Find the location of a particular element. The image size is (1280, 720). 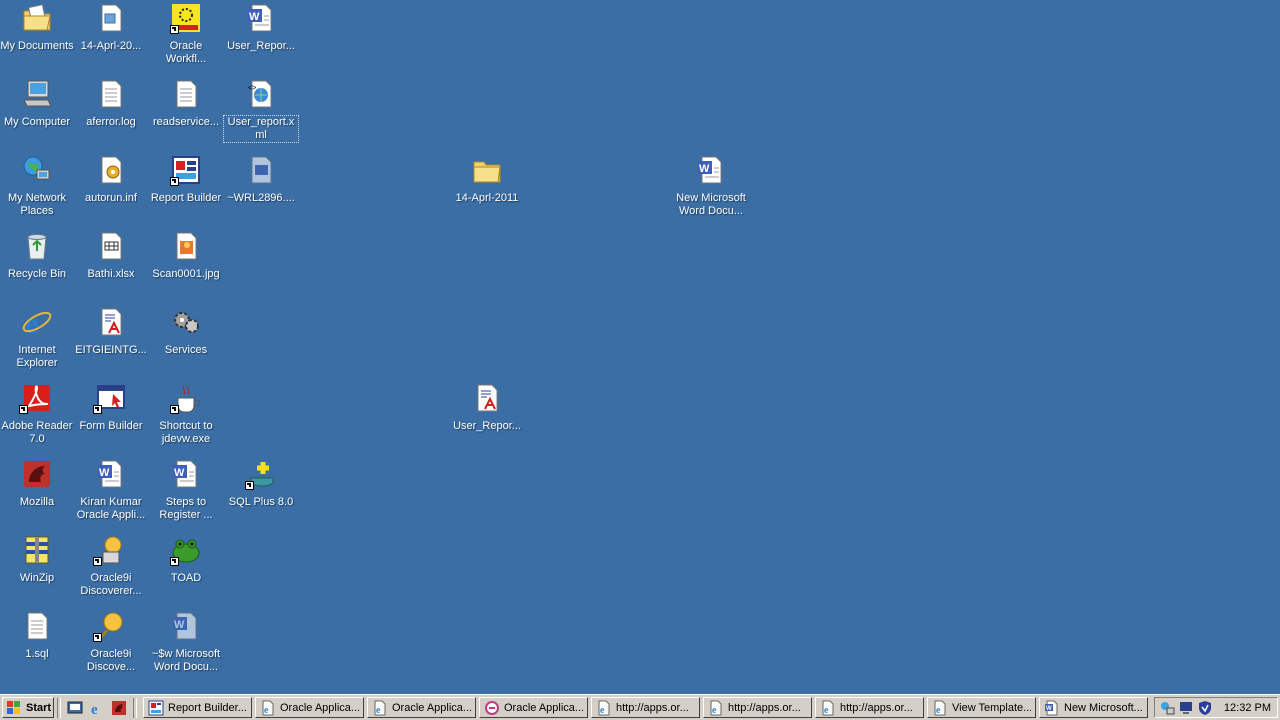

desktop-icon-bathi-xlsx: Bathi.xlsx is located at coordinates (111, 255).